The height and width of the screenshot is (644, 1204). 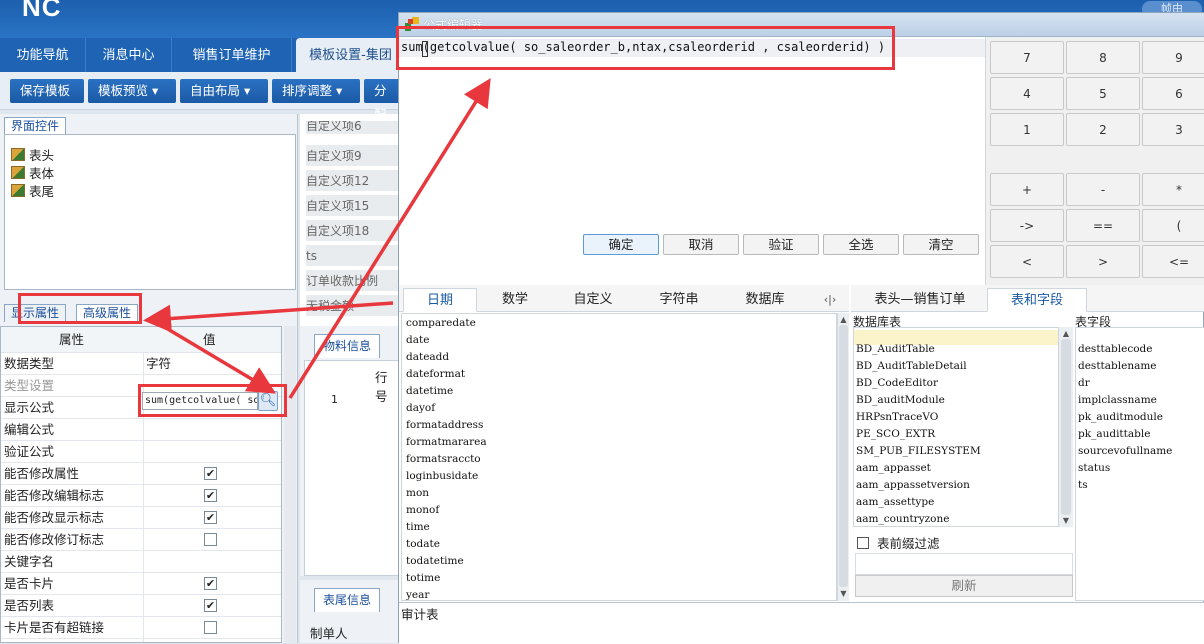 I want to click on arrow-to-advanced-tab, so click(x=268, y=317).